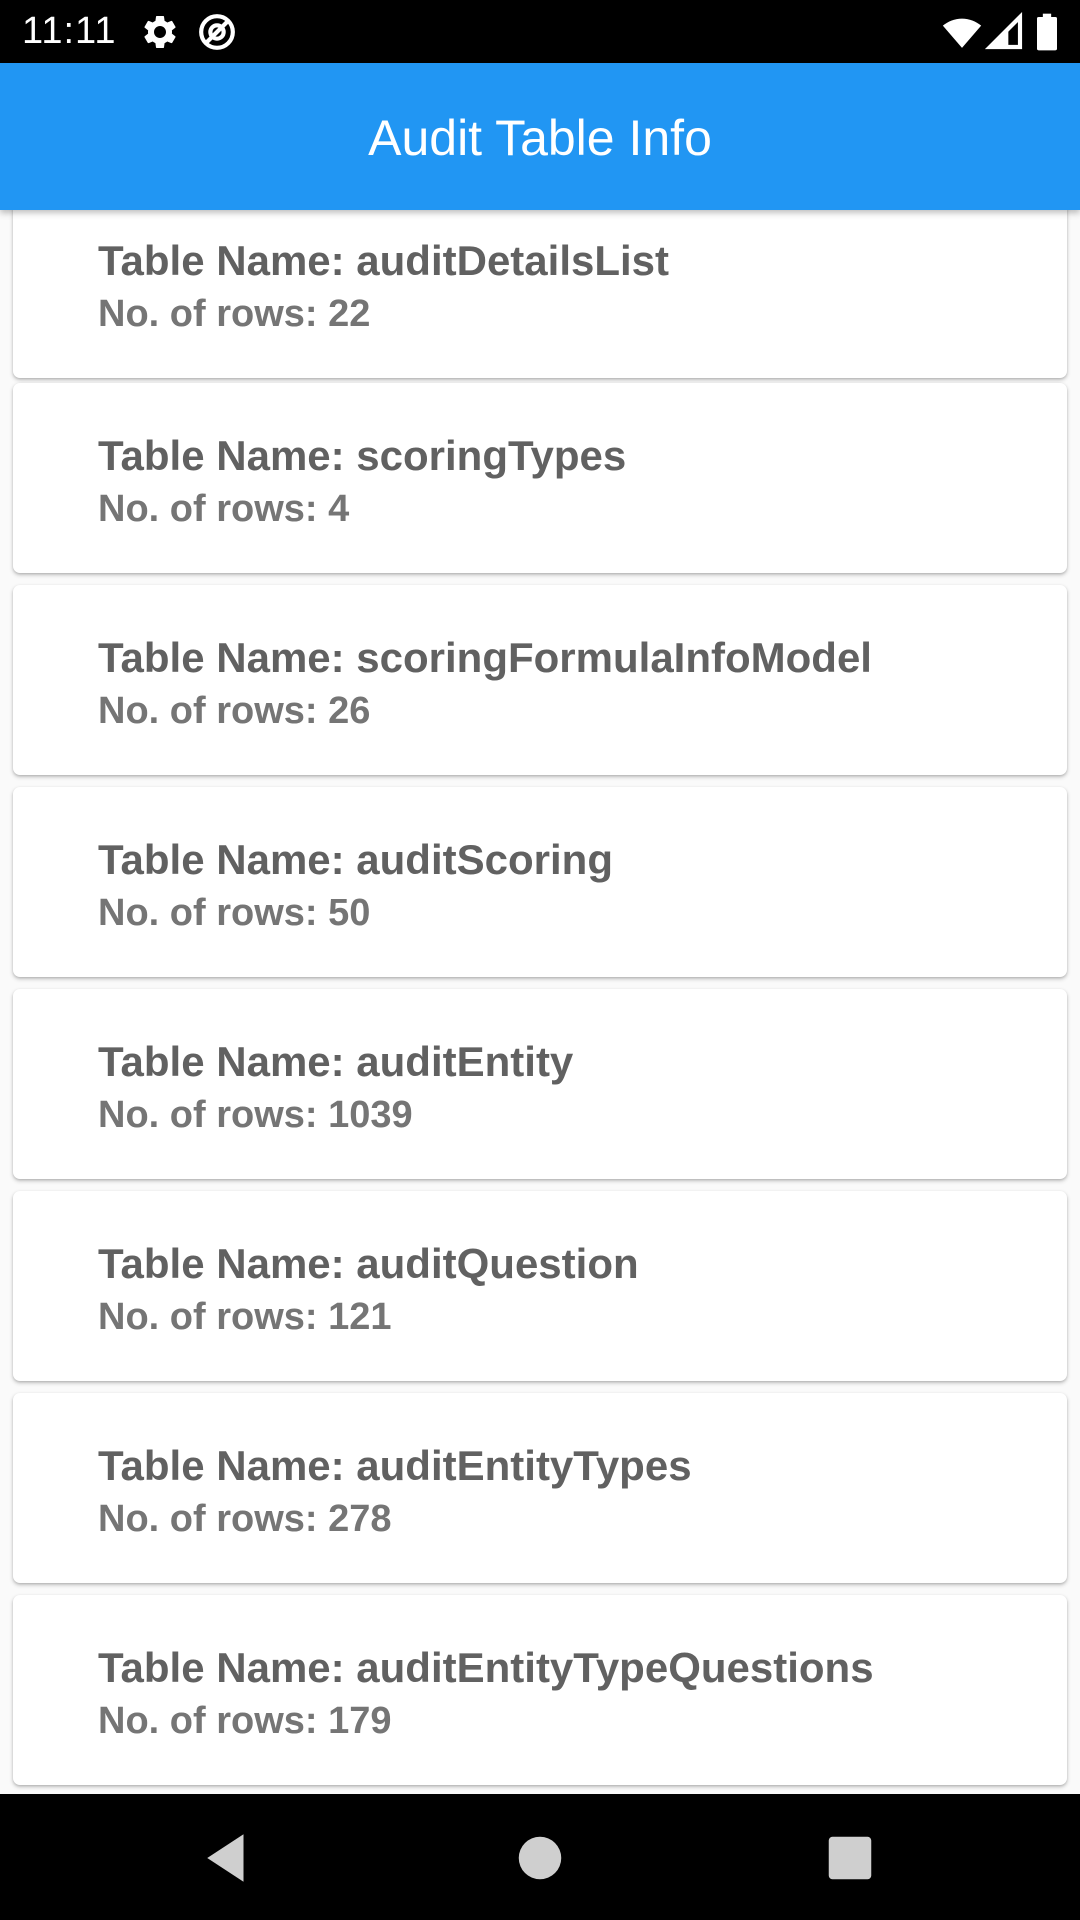  Describe the element at coordinates (1004, 31) in the screenshot. I see `cellular-icon` at that location.